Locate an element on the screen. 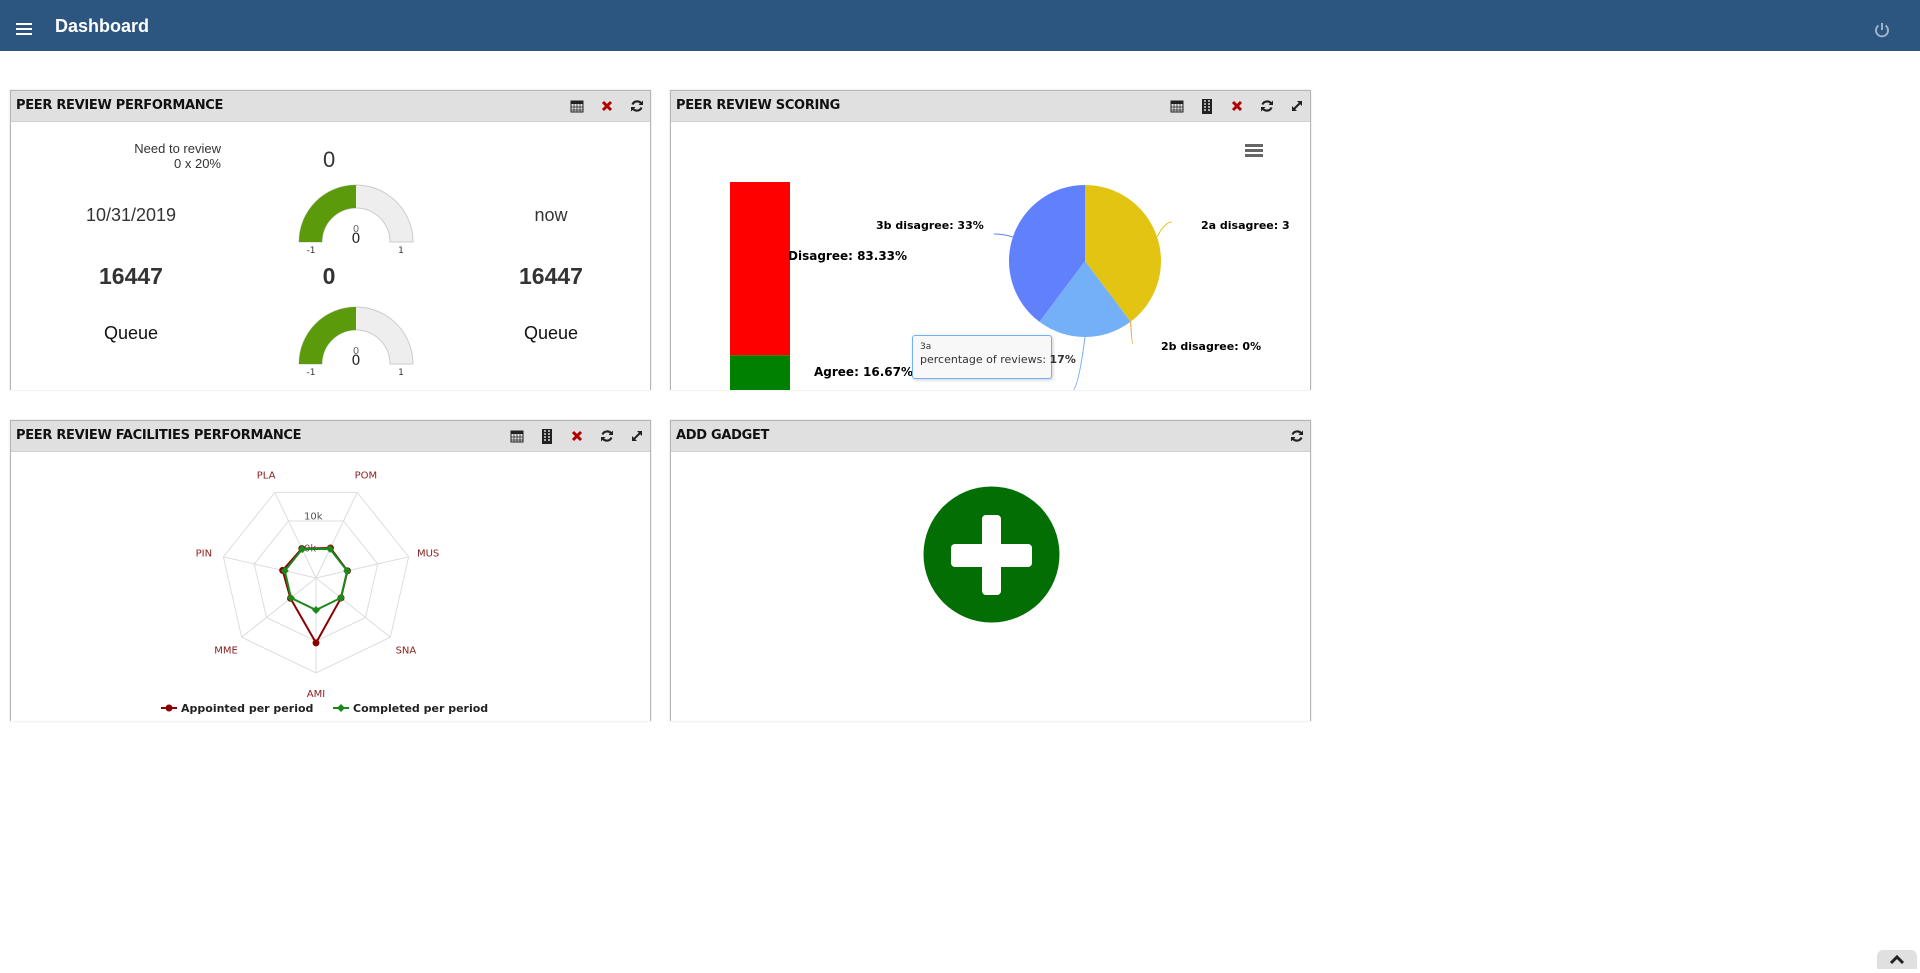 The image size is (1920, 973). right-count: 16447 is located at coordinates (551, 276).